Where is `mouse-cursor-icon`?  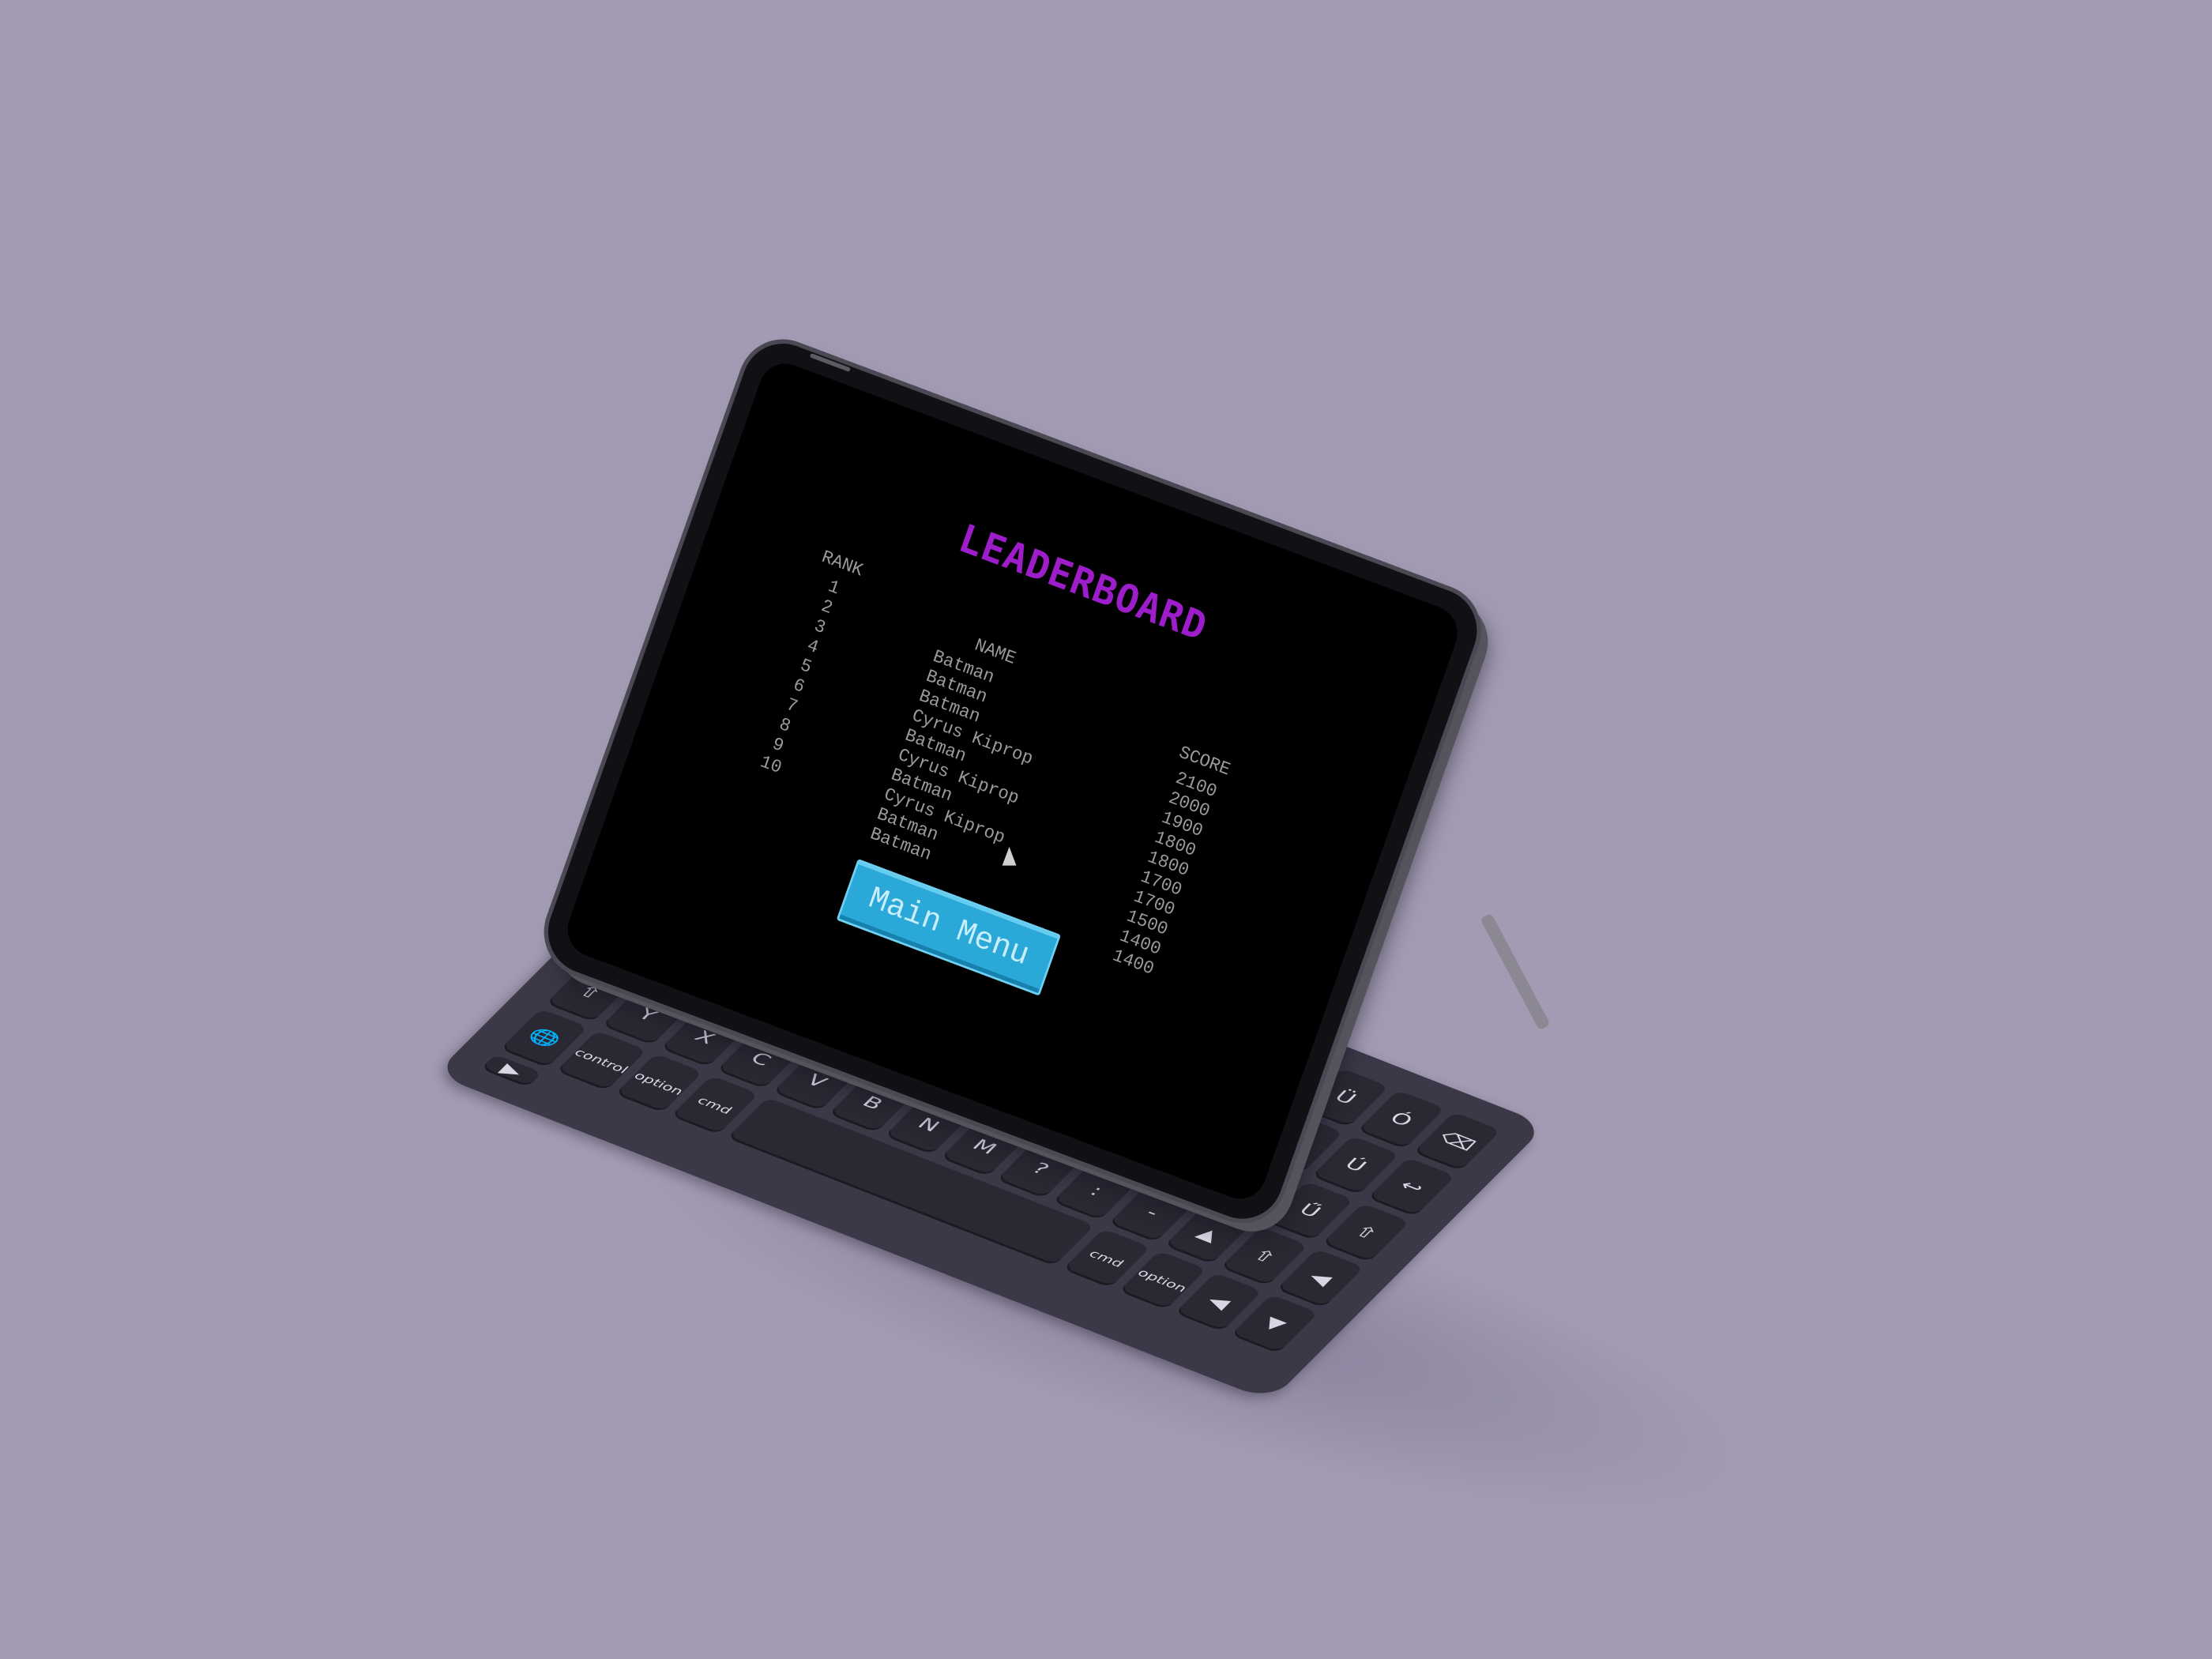 mouse-cursor-icon is located at coordinates (1010, 856).